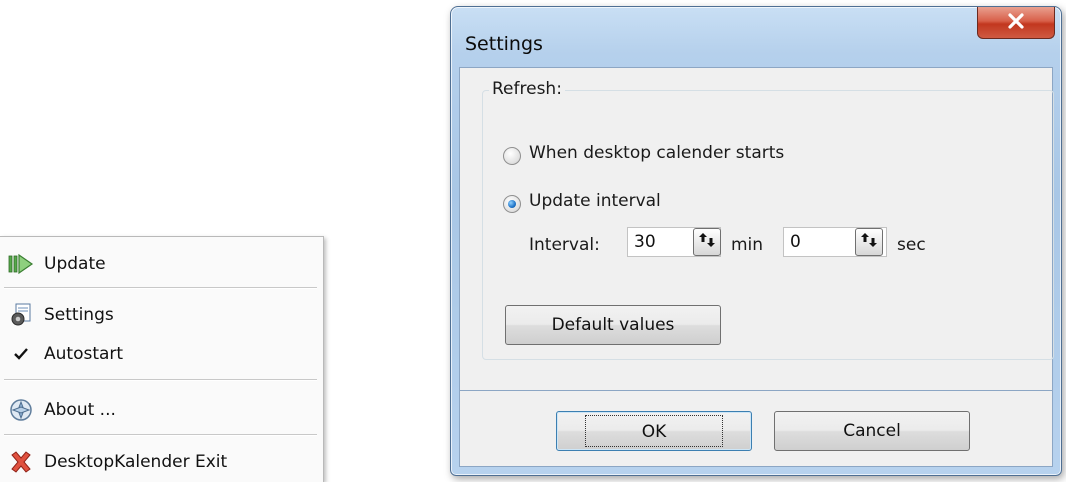 The image size is (1066, 482). I want to click on menu-item-settings: Settings, so click(161, 315).